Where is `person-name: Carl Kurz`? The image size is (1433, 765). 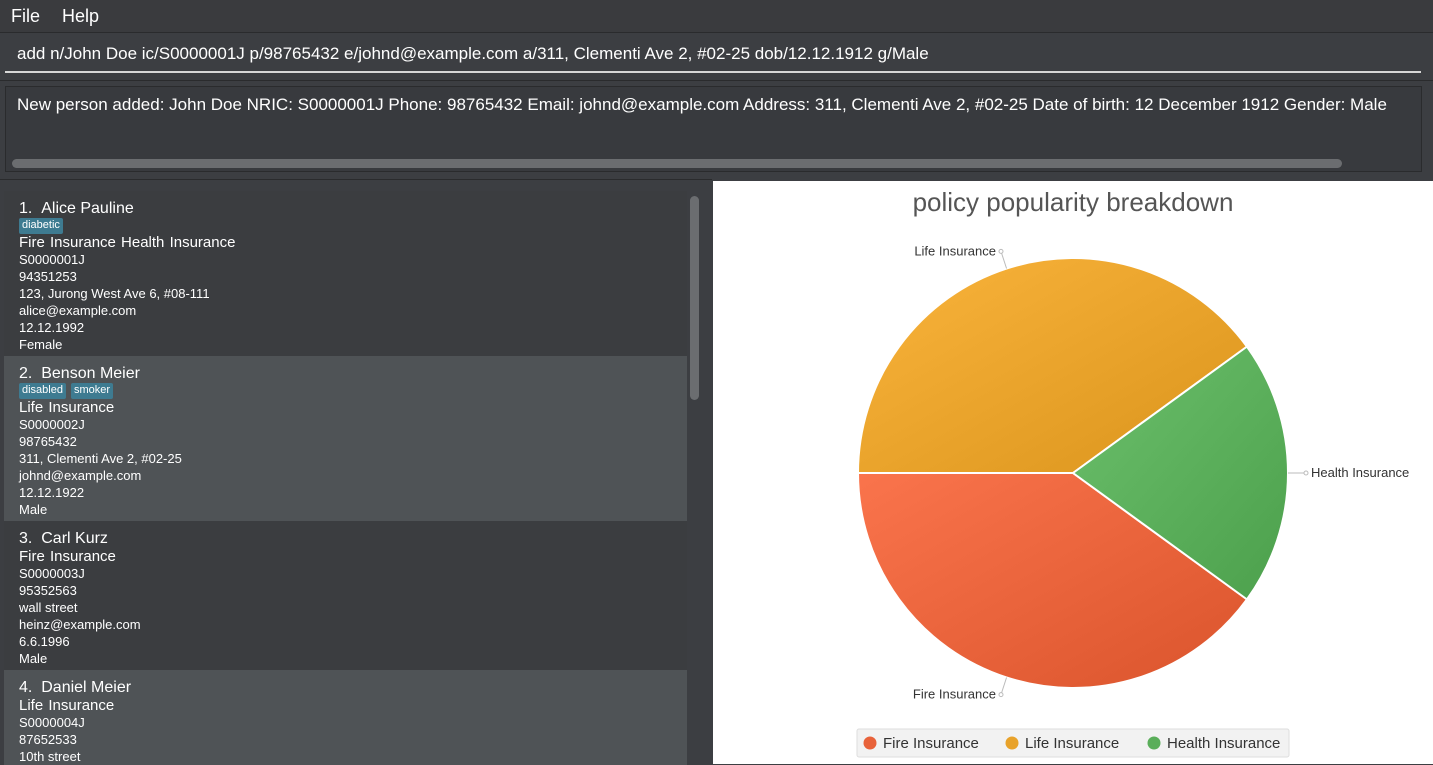 person-name: Carl Kurz is located at coordinates (74, 538).